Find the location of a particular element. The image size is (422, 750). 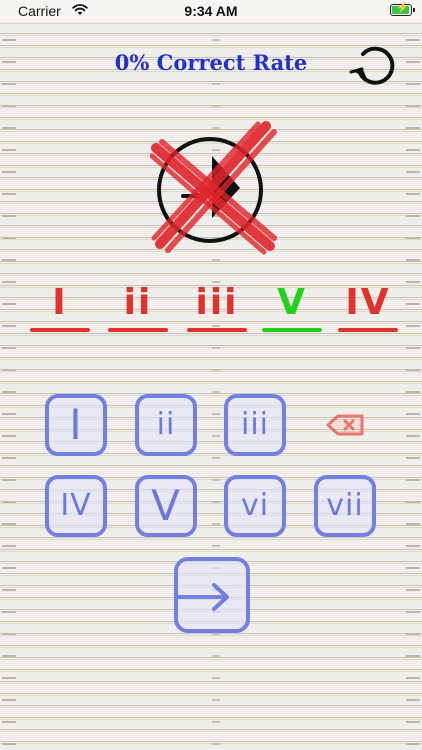

refresh-icon is located at coordinates (372, 65).